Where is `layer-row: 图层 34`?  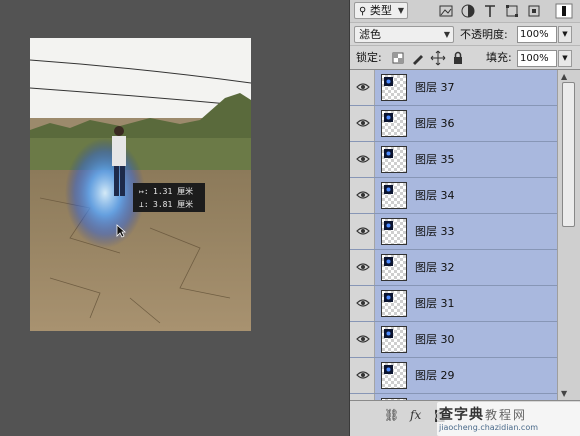 layer-row: 图层 34 is located at coordinates (465, 196).